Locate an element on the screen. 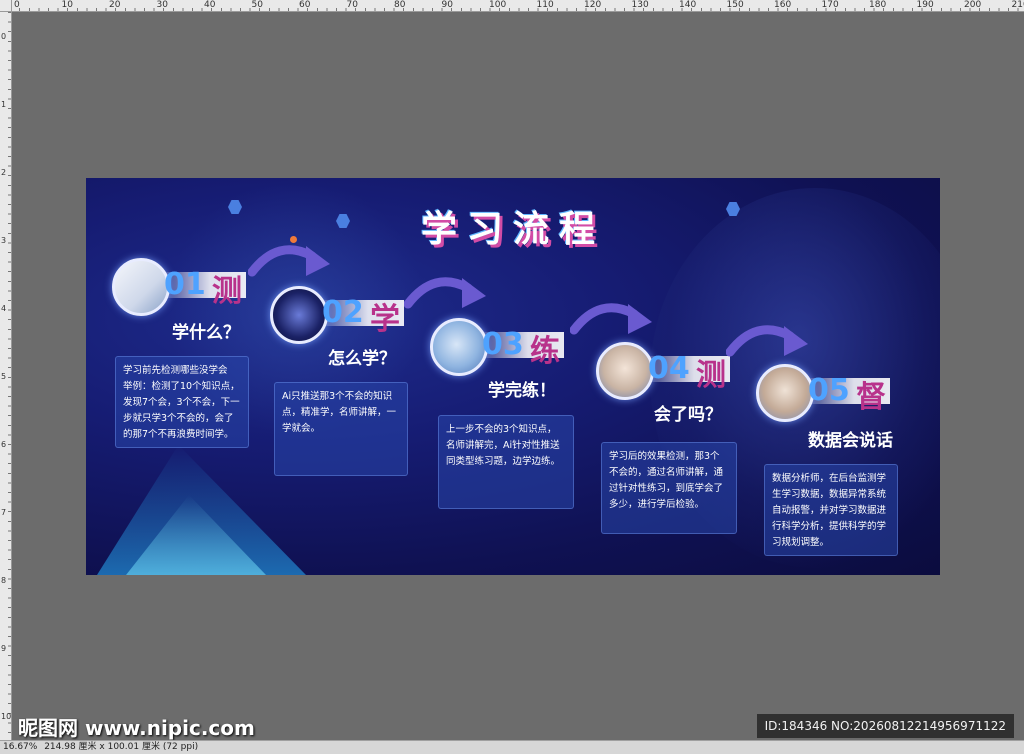  step-character: 练 is located at coordinates (545, 351).